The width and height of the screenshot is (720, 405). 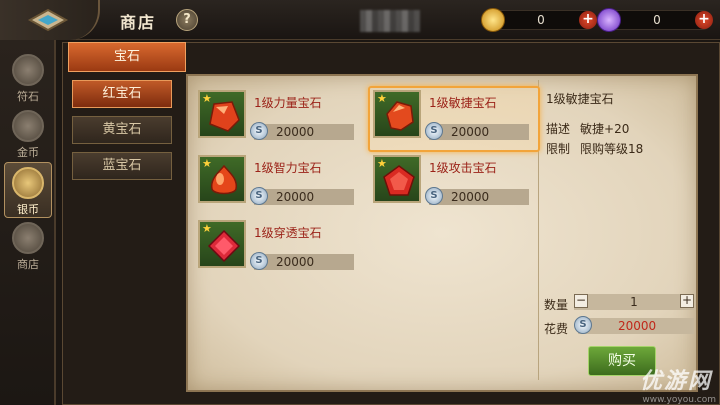 What do you see at coordinates (588, 20) in the screenshot?
I see `add-gold-button: +` at bounding box center [588, 20].